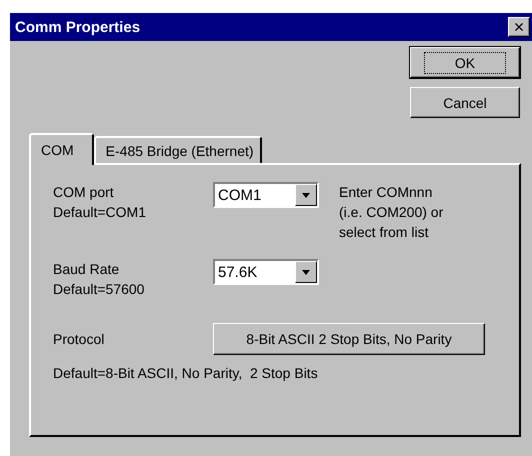 This screenshot has width=532, height=456. I want to click on hint-text: Enter COMnnn (i.e. COM200) or select from list, so click(391, 212).